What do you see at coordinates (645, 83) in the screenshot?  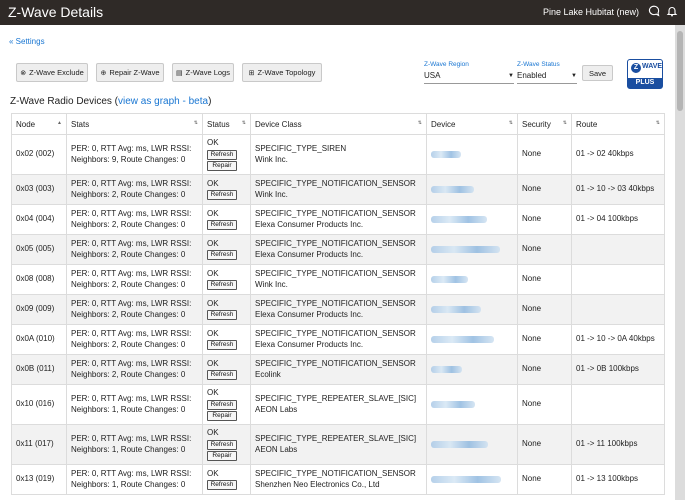 I see `zwave-logo-plus: PLUS` at bounding box center [645, 83].